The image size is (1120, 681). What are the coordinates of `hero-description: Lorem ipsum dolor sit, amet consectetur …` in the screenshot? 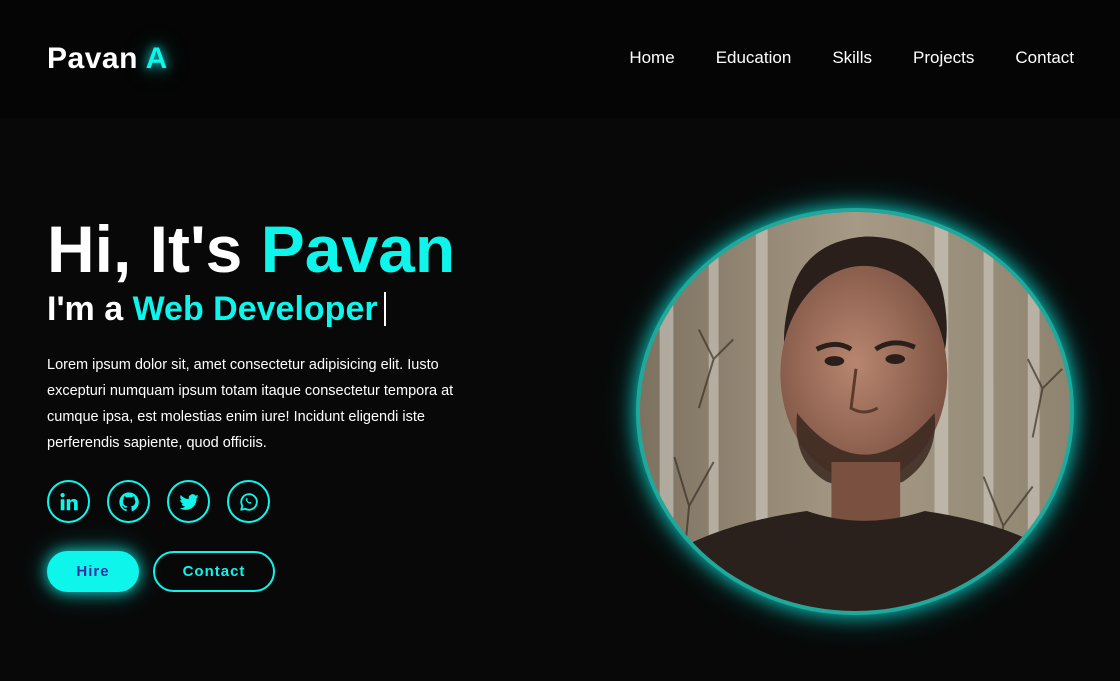 It's located at (250, 404).